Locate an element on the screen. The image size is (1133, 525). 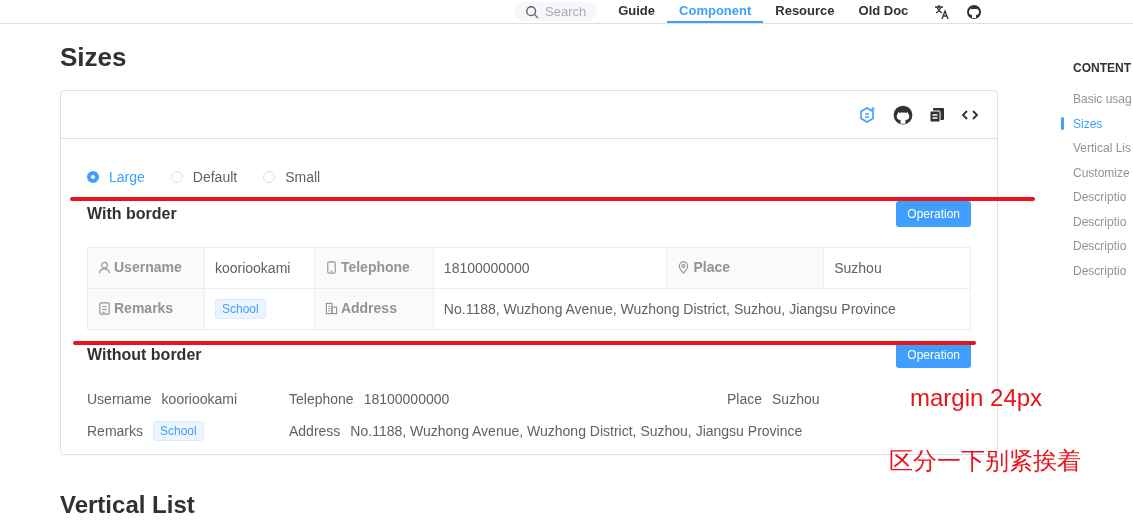
building-icon is located at coordinates (331, 308).